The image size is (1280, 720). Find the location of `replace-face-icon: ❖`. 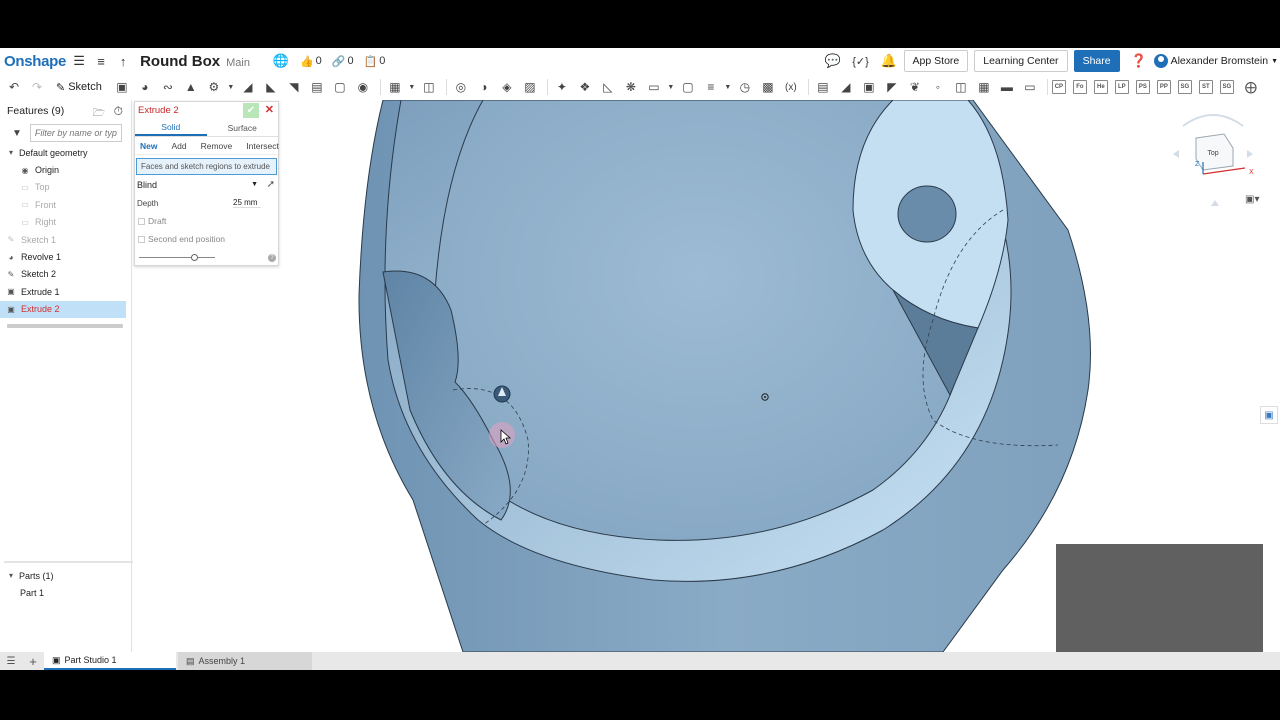

replace-face-icon: ❖ is located at coordinates (585, 87).